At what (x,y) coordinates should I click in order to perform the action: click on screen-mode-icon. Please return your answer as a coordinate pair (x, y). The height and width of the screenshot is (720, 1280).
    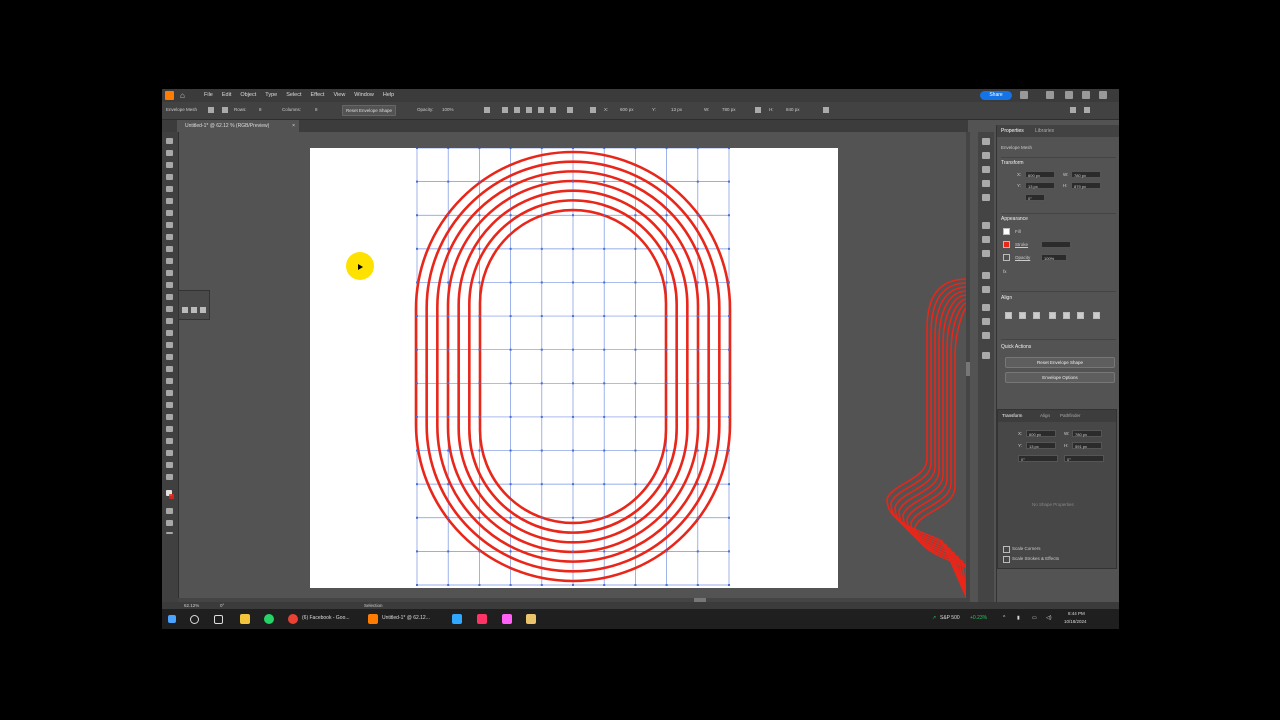
    Looking at the image, I should click on (169, 523).